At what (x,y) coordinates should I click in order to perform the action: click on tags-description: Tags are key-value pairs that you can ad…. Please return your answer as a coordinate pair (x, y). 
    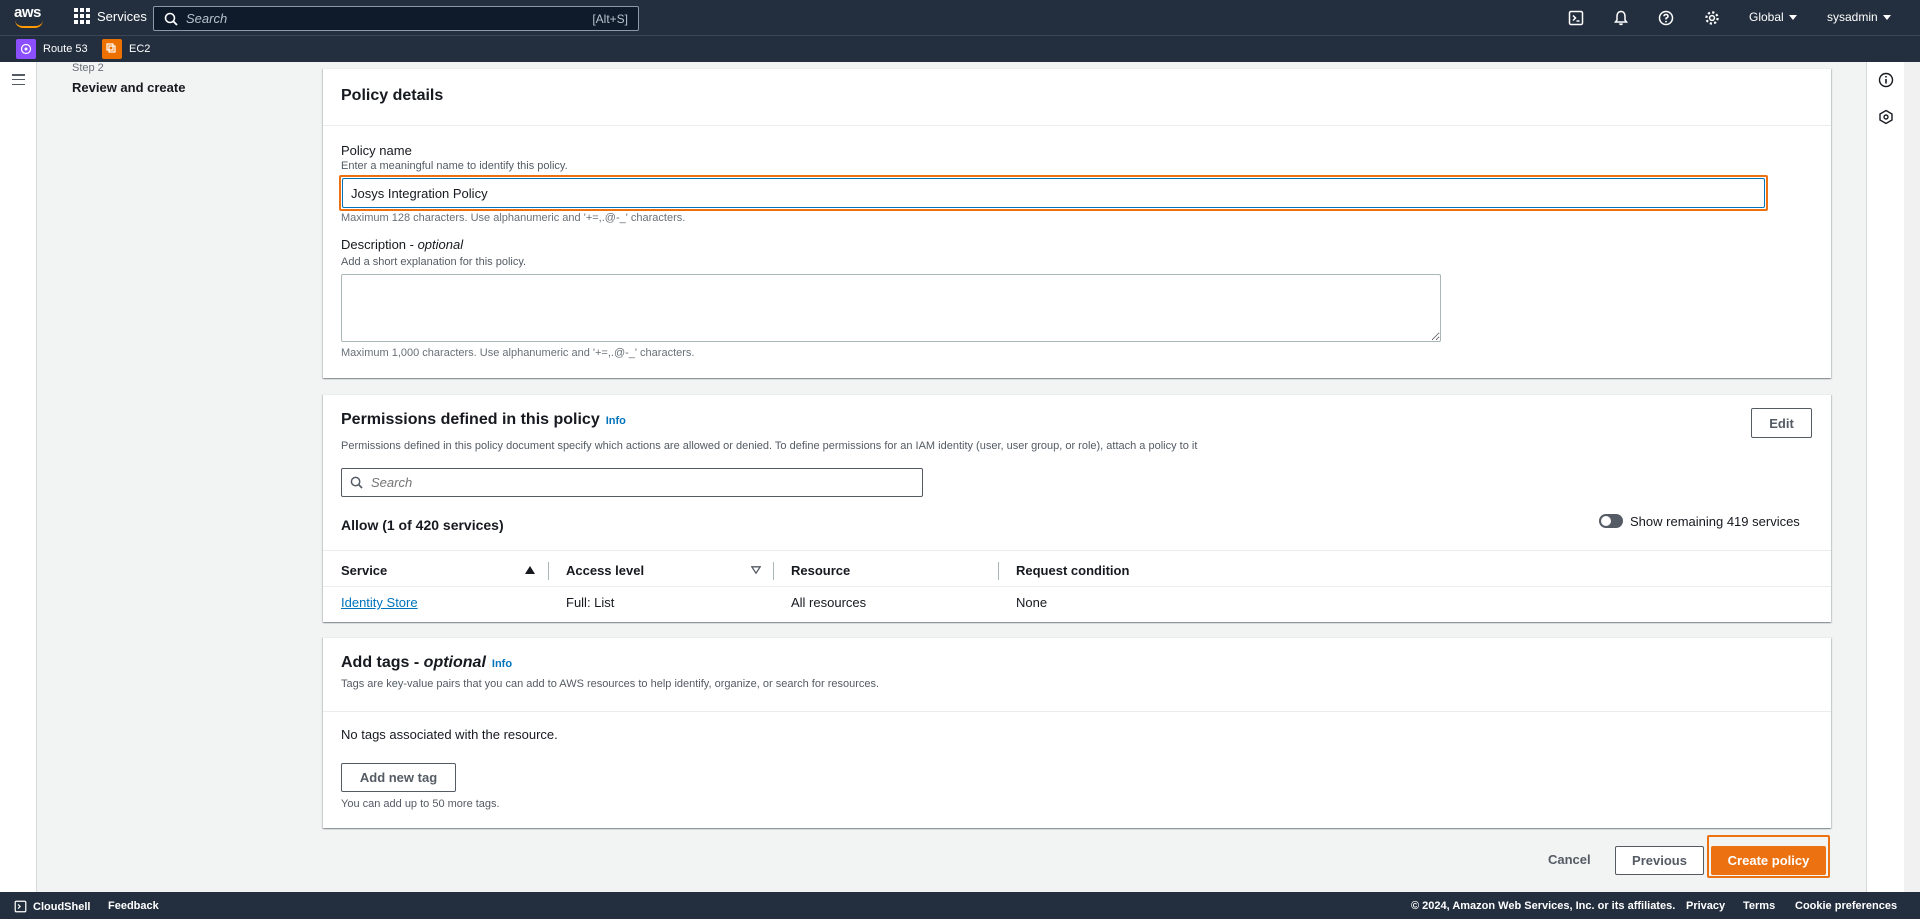
    Looking at the image, I should click on (610, 684).